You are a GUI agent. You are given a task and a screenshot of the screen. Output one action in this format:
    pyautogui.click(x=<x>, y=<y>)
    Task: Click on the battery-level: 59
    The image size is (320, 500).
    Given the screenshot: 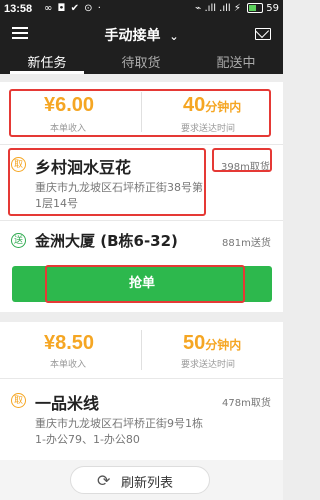 What is the action you would take?
    pyautogui.click(x=272, y=8)
    